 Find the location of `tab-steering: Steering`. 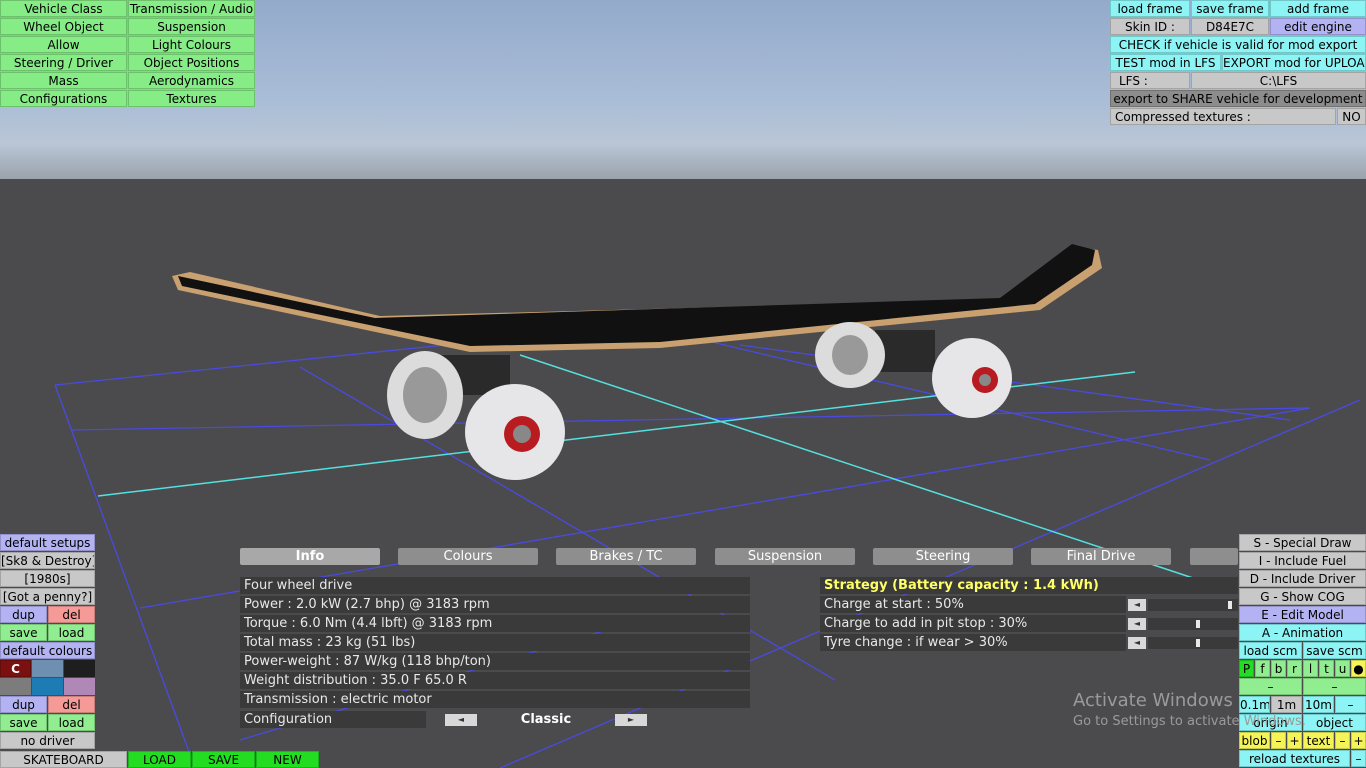

tab-steering: Steering is located at coordinates (943, 556).